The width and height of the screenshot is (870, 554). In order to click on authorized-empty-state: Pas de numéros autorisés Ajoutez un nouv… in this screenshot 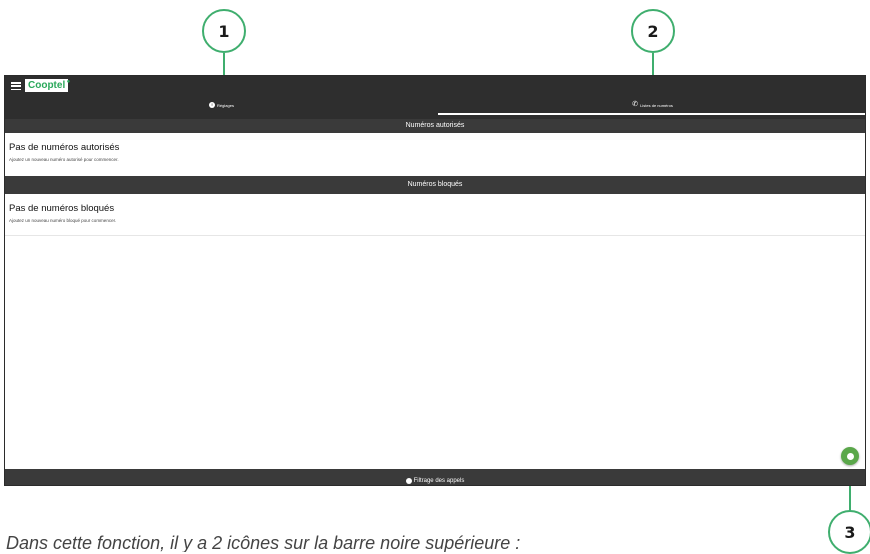, I will do `click(435, 155)`.